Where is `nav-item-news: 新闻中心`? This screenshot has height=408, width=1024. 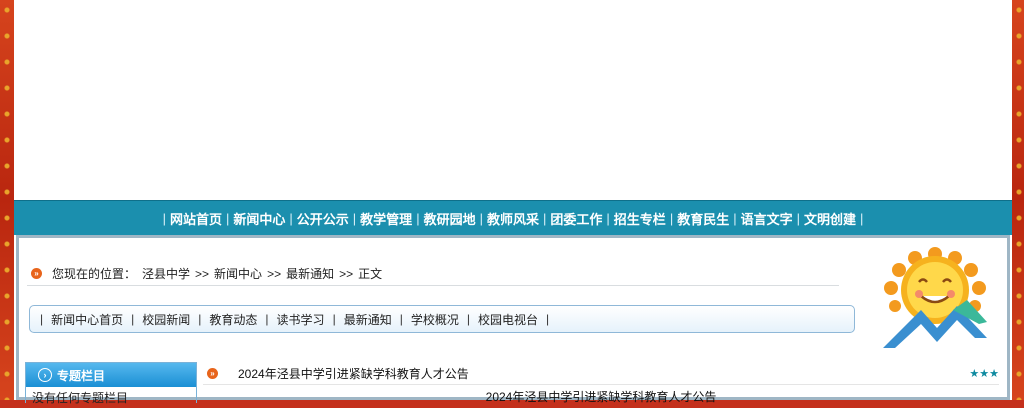 nav-item-news: 新闻中心 is located at coordinates (259, 218).